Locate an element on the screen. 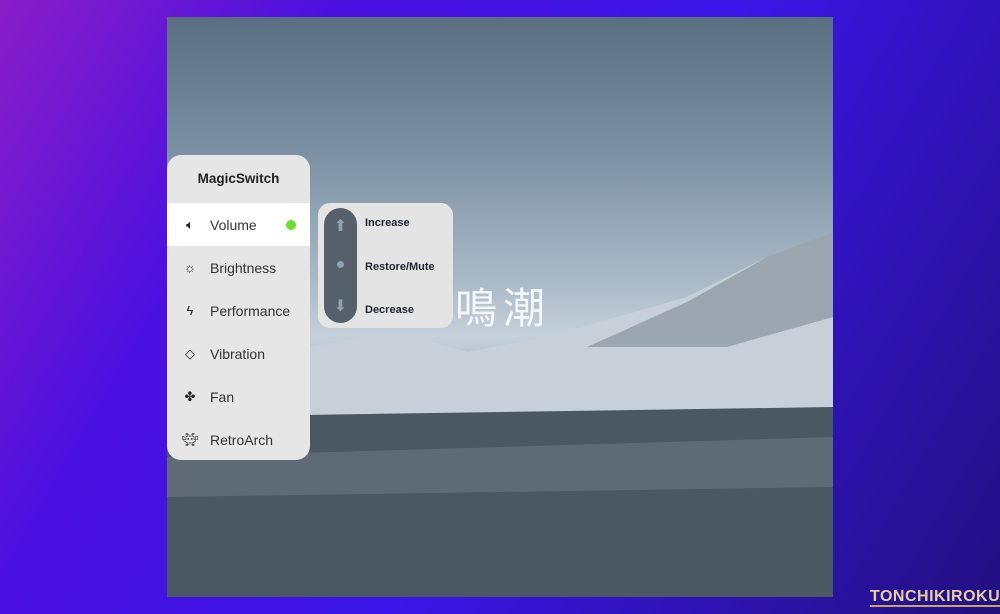 The image size is (1000, 614). menu-item-brightness: ☼ Brightness is located at coordinates (238, 267).